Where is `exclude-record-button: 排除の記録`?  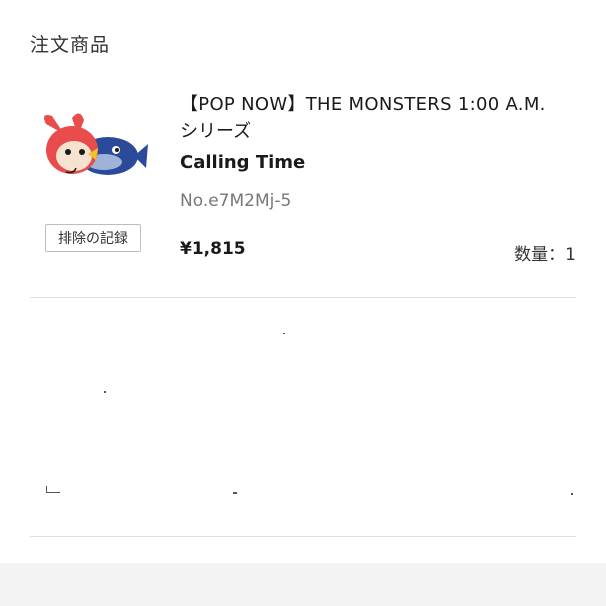 exclude-record-button: 排除の記録 is located at coordinates (93, 238).